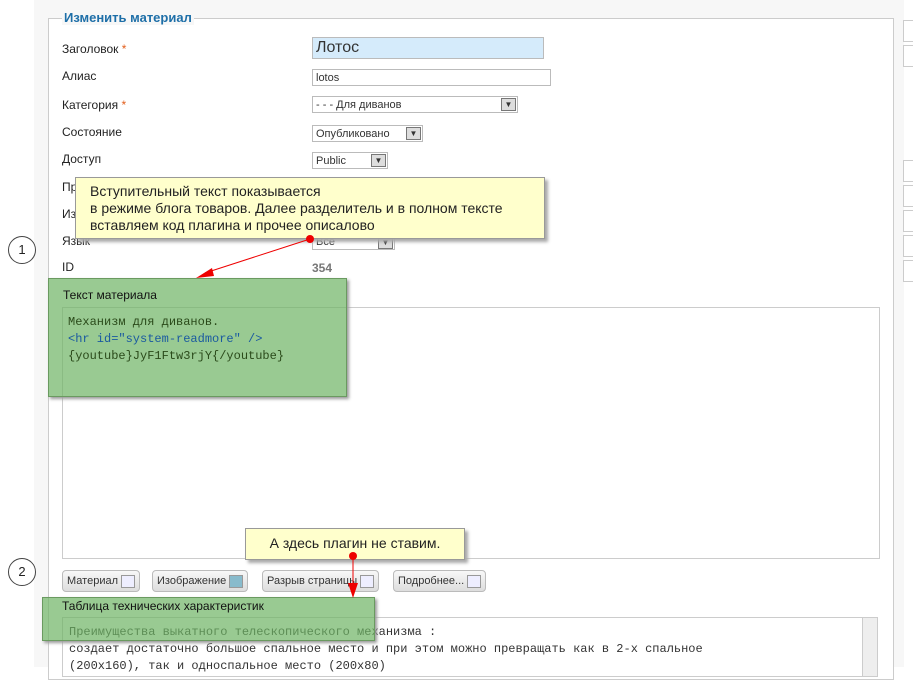 Image resolution: width=913 pixels, height=680 pixels. I want to click on arrow-line, so click(257, 256).